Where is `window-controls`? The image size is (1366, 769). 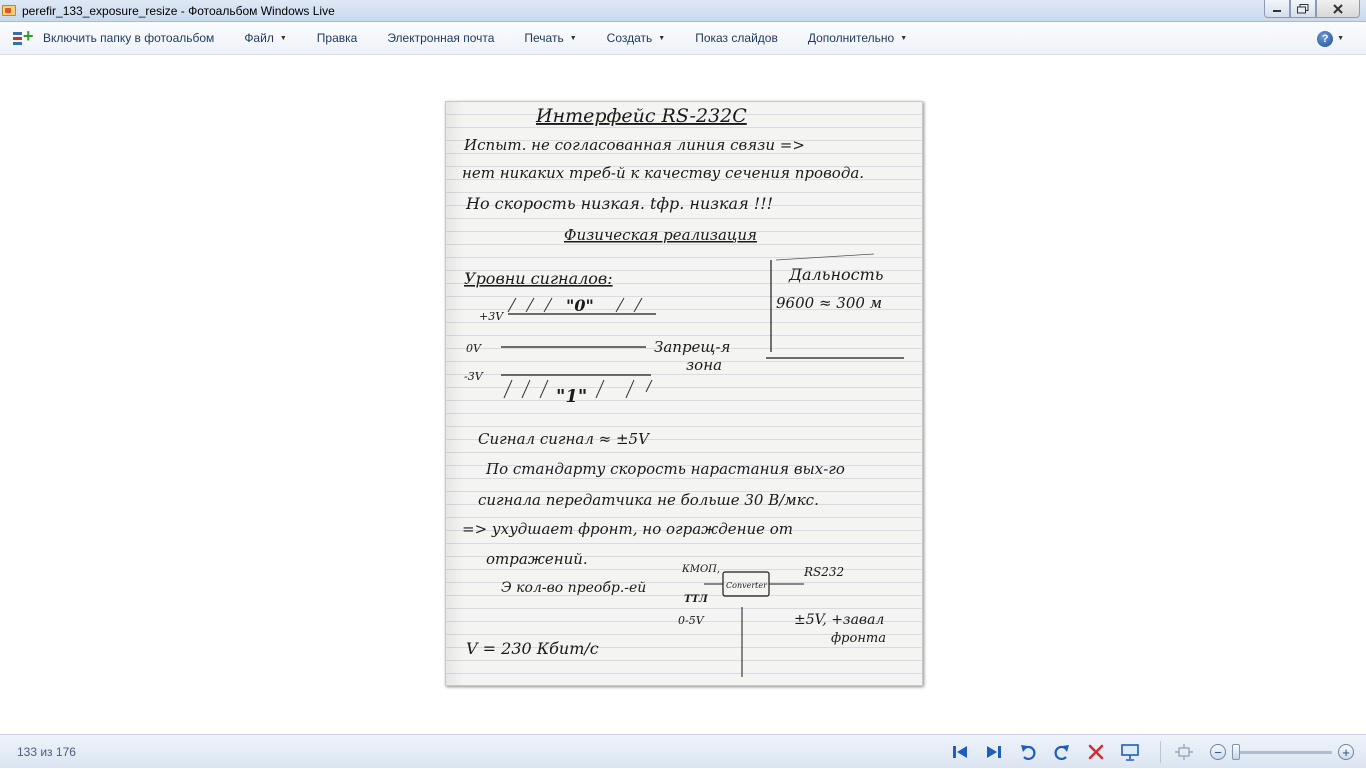 window-controls is located at coordinates (1312, 10).